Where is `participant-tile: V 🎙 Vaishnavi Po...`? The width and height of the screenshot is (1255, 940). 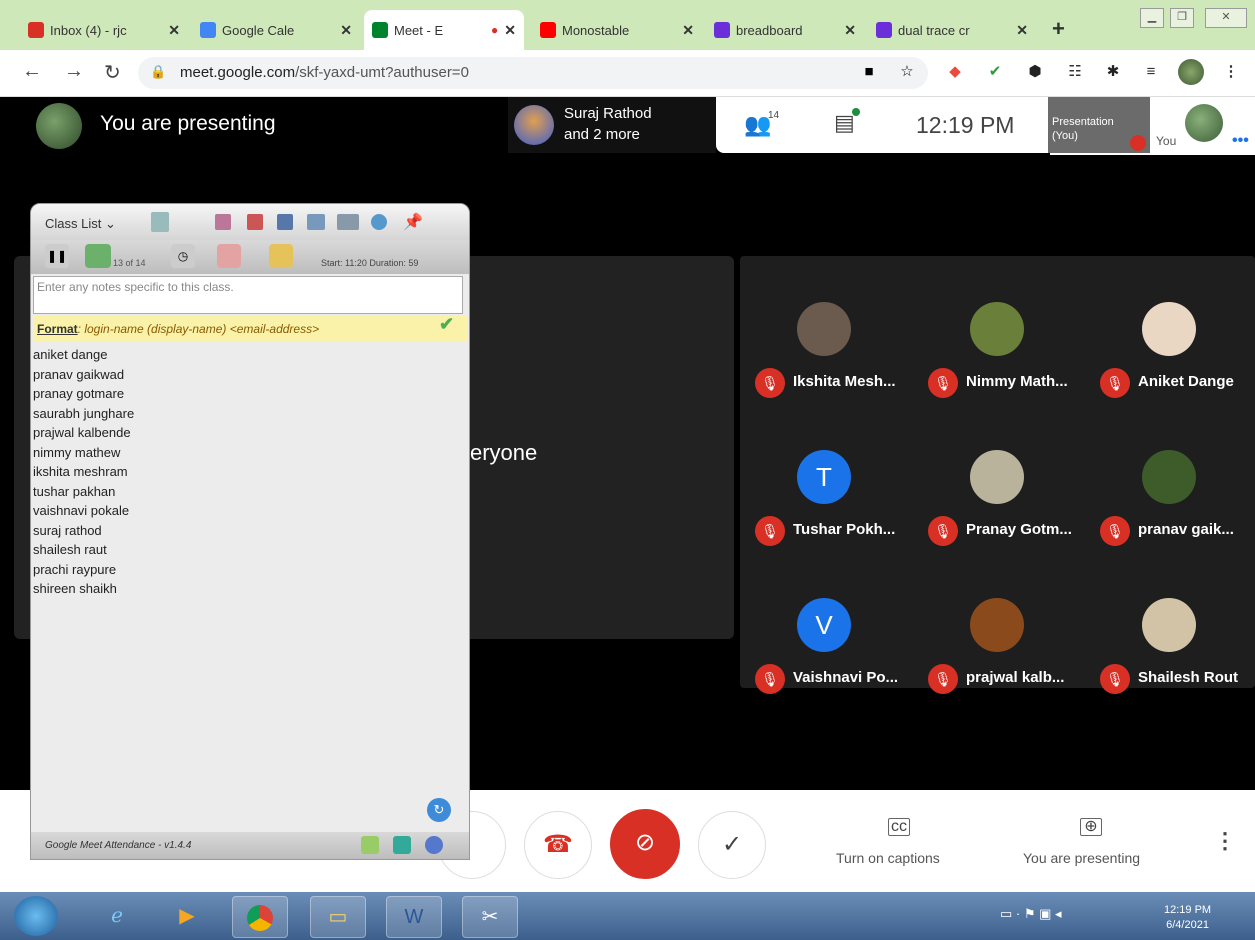 participant-tile: V 🎙 Vaishnavi Po... is located at coordinates (830, 628).